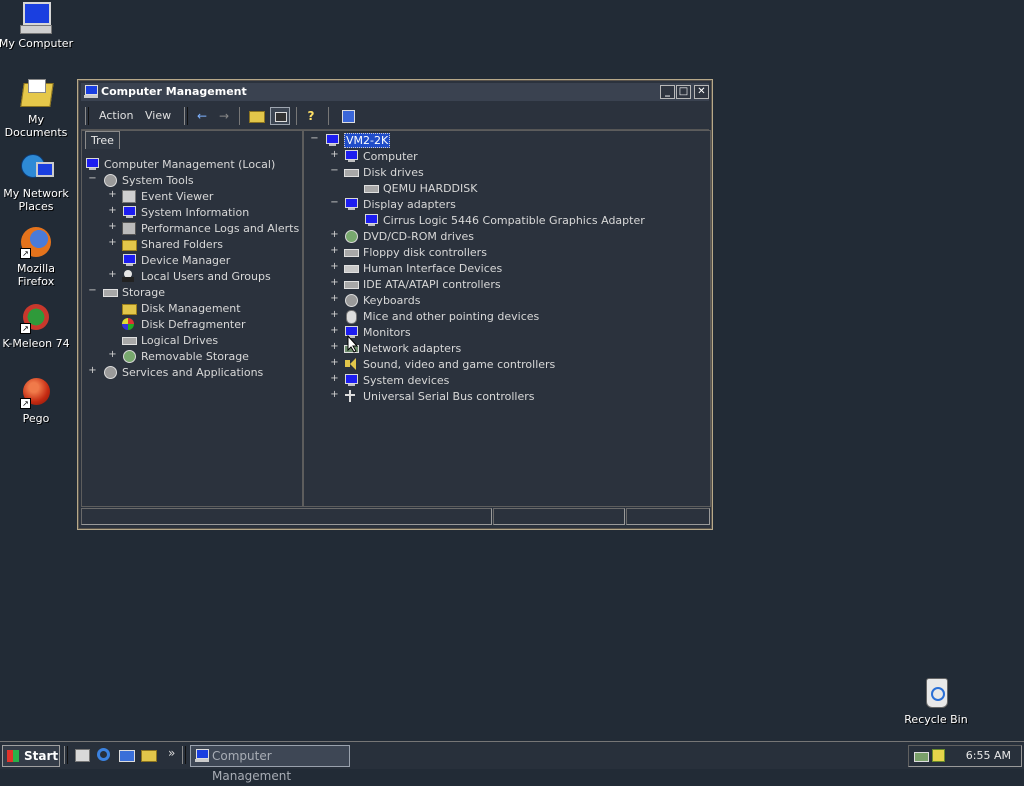 The image size is (1024, 786). I want to click on quick-launch-more-icon: », so click(171, 753).